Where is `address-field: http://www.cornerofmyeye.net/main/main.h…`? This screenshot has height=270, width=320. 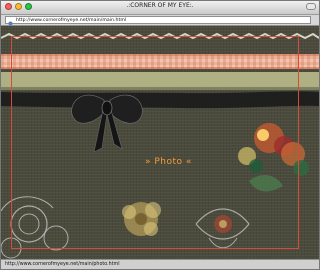 address-field: http://www.cornerofmyeye.net/main/main.h… is located at coordinates (158, 20).